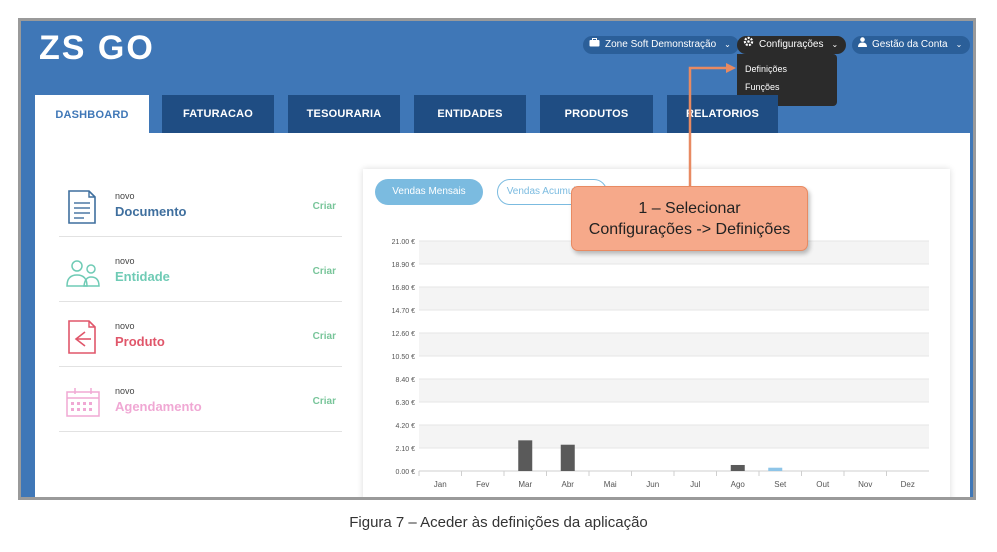 This screenshot has width=997, height=552. I want to click on zs-go-logo: ZS GO, so click(104, 47).